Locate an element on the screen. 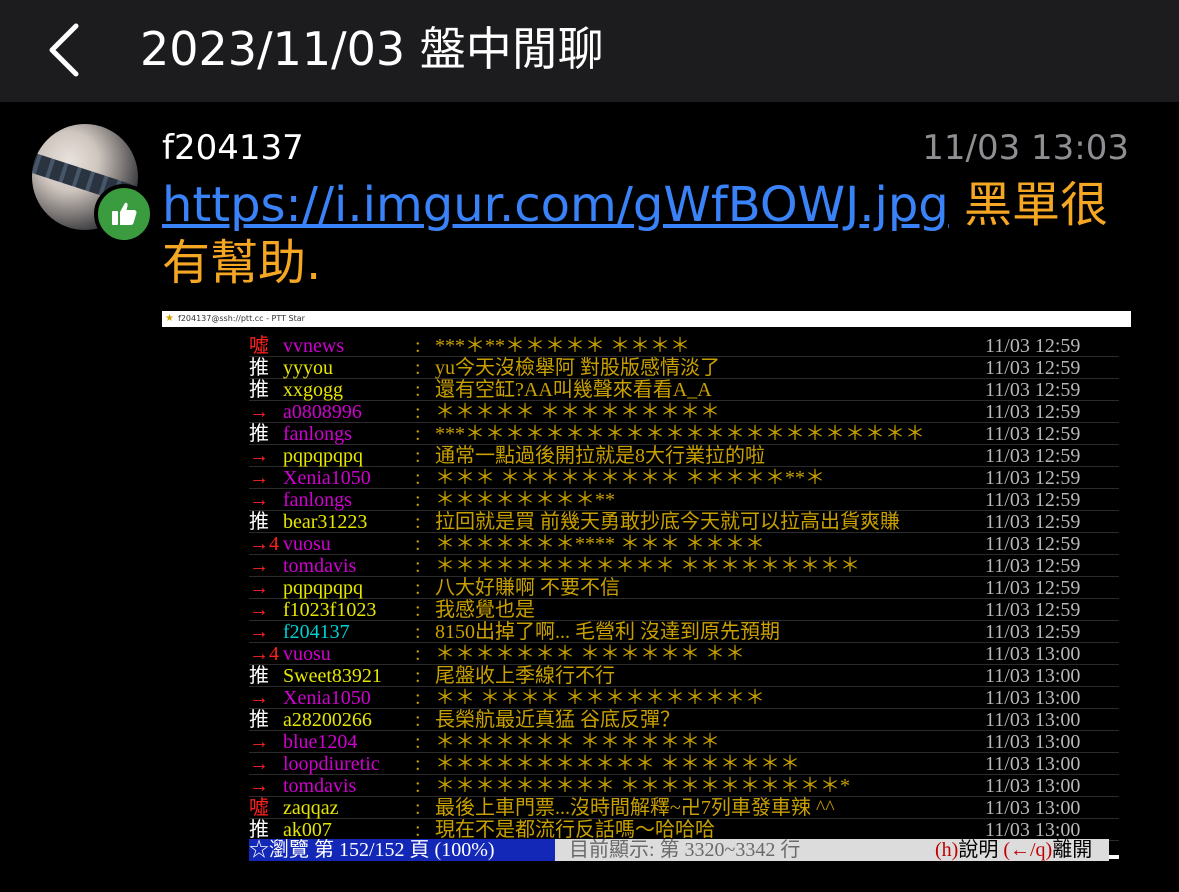 The image size is (1179, 892). image-link: https://i.imgur.com/gWfBOWJ.jpg is located at coordinates (555, 205).